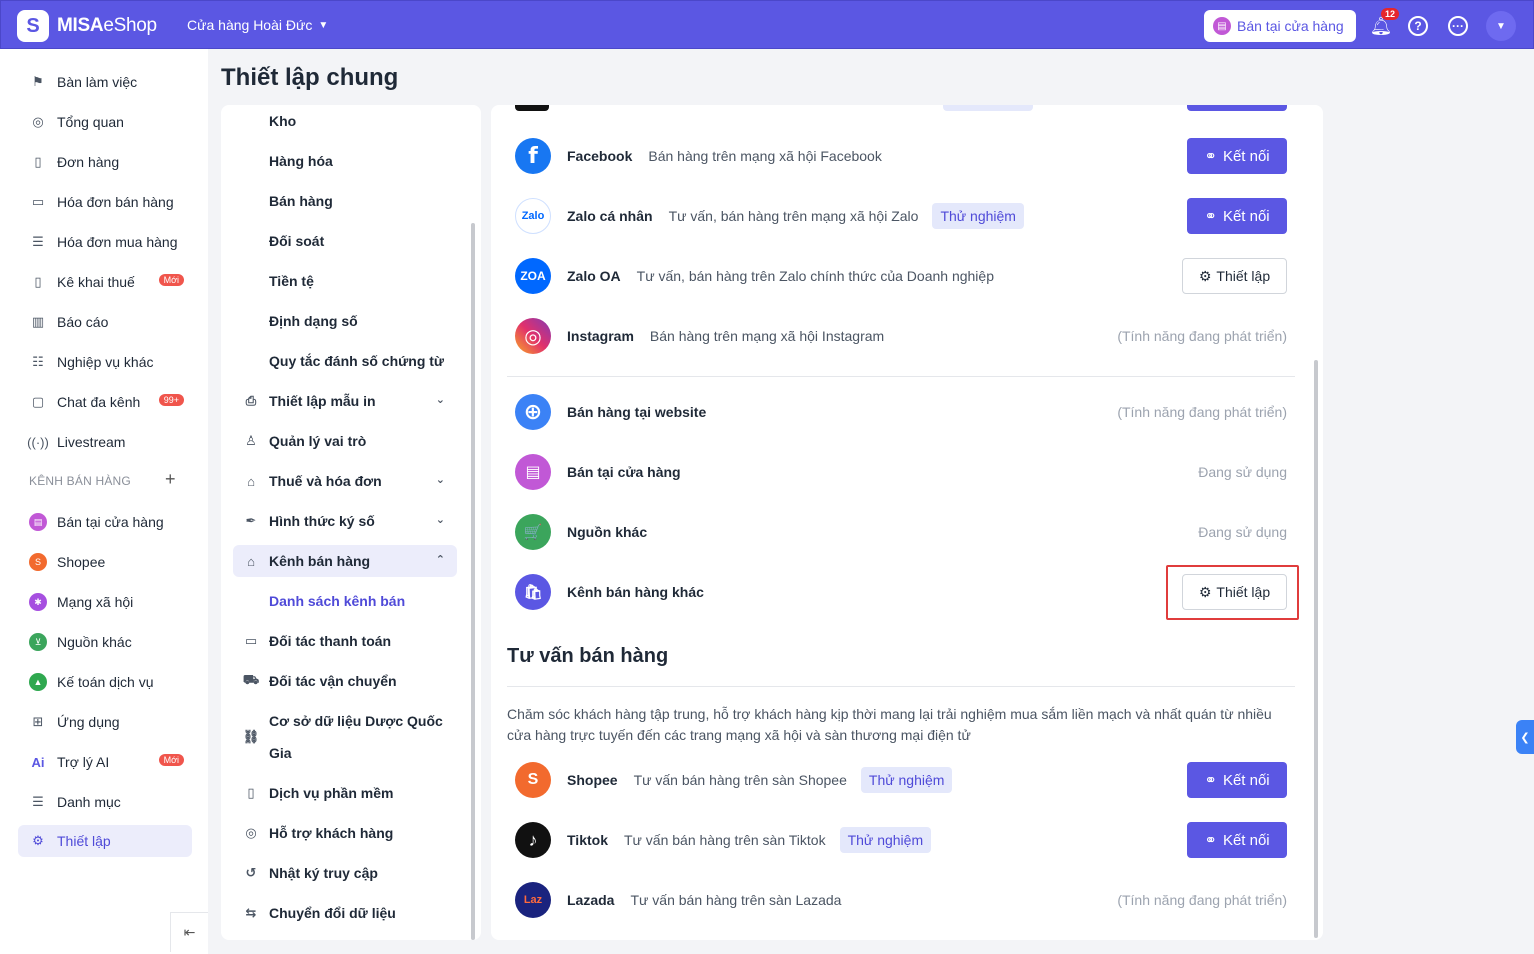 Image resolution: width=1534 pixels, height=954 pixels. What do you see at coordinates (105, 682) in the screenshot?
I see `sidebar-channel-accounting: ▲ Kế toán dịch vụ` at bounding box center [105, 682].